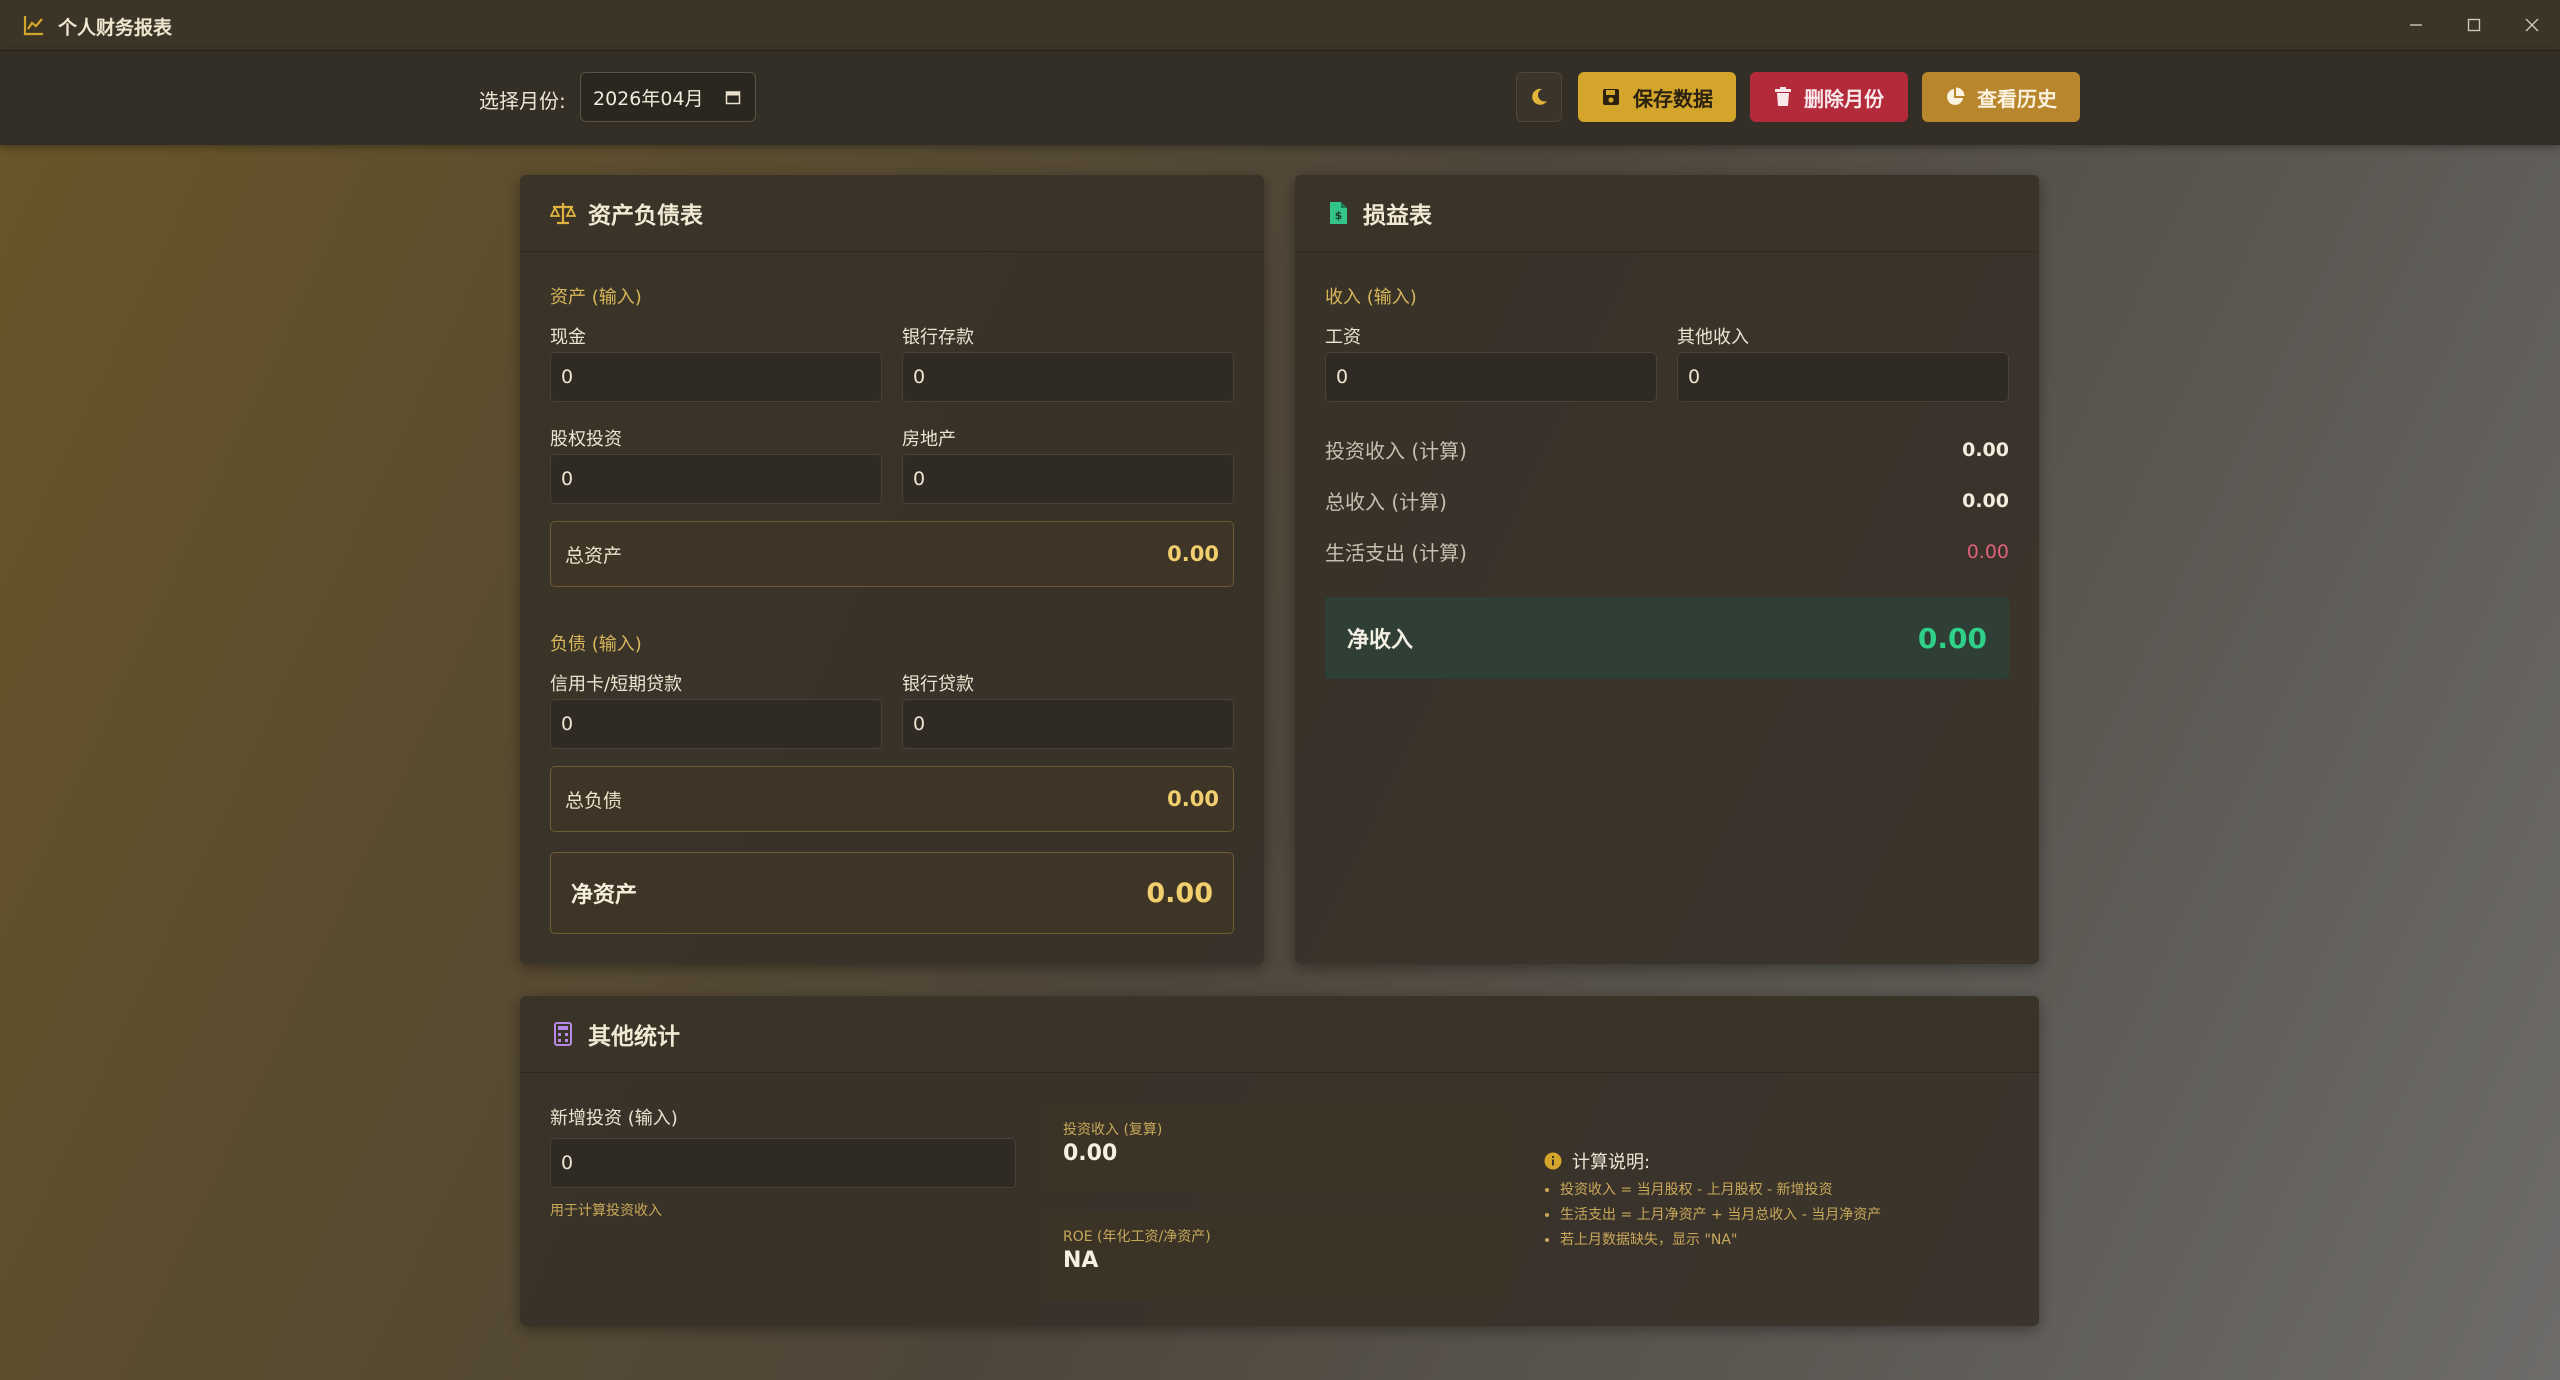  I want to click on cash-label: 现金, so click(568, 337).